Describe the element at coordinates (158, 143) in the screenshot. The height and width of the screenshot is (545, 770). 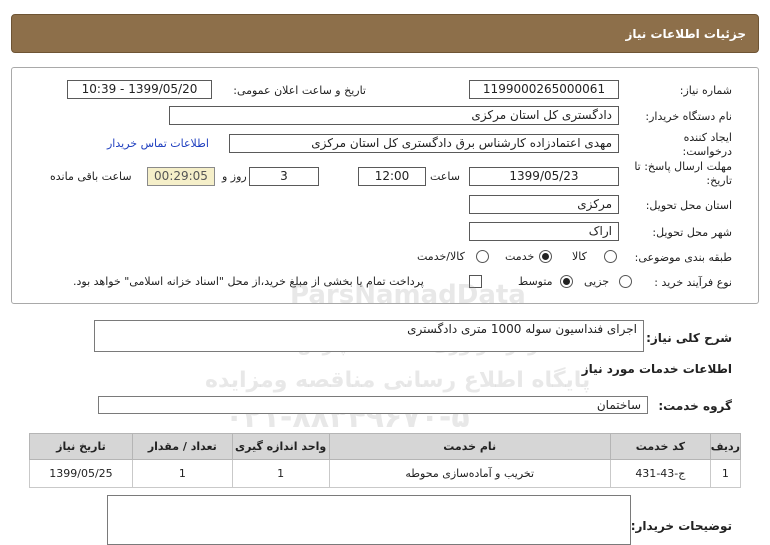
I see `contact-info-link: اطلاعات تماس خریدار` at that location.